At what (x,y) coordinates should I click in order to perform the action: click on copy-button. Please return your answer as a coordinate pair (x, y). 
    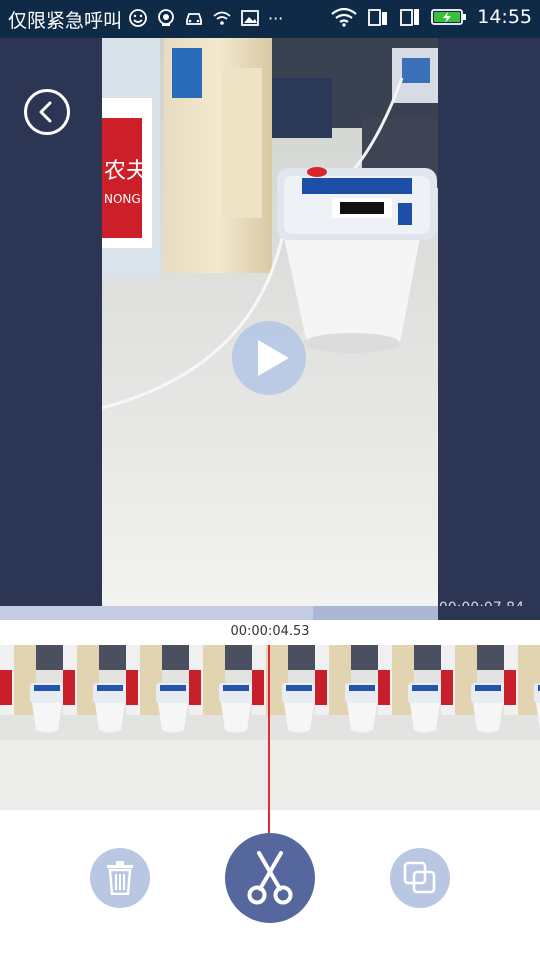
    Looking at the image, I should click on (420, 878).